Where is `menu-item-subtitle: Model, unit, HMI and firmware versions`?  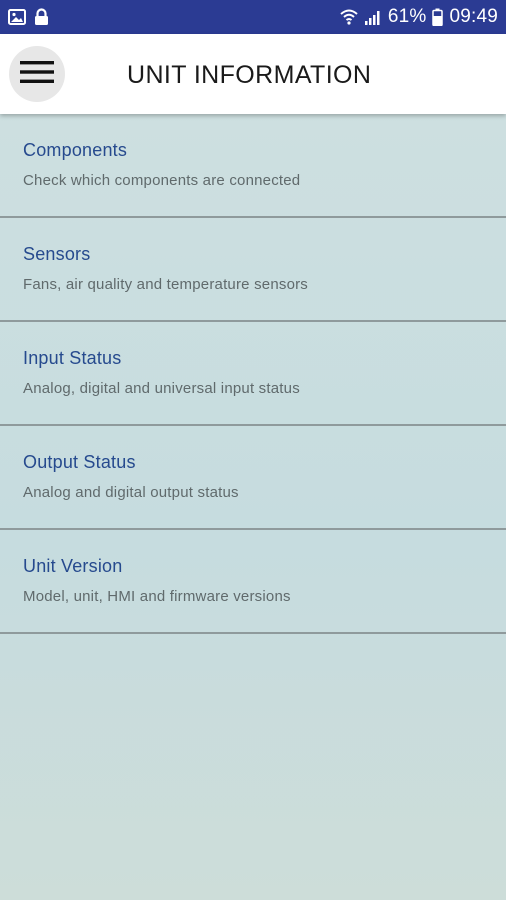 menu-item-subtitle: Model, unit, HMI and firmware versions is located at coordinates (157, 596).